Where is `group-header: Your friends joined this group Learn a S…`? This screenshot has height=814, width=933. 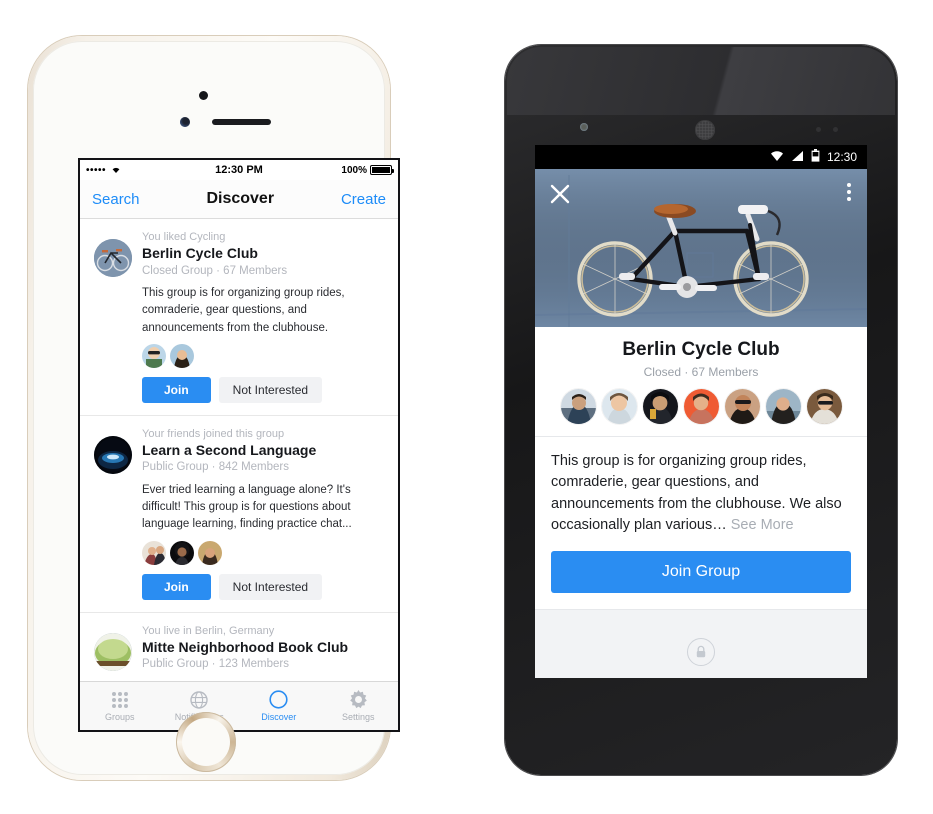 group-header: Your friends joined this group Learn a S… is located at coordinates (239, 450).